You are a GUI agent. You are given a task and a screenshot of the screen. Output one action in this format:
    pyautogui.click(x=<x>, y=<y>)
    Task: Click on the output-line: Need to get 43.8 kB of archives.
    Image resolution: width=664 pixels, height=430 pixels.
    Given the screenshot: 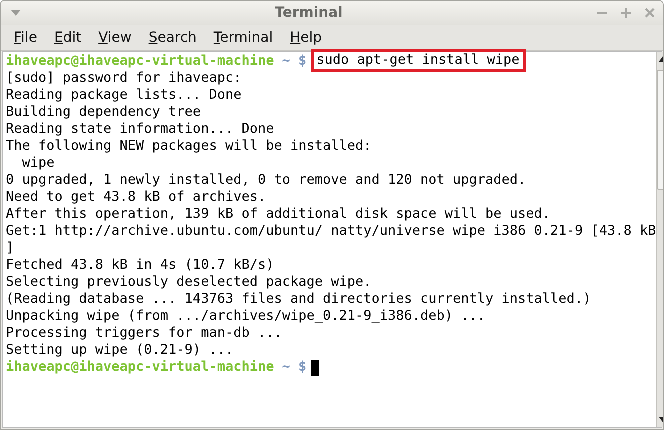 What is the action you would take?
    pyautogui.click(x=136, y=197)
    